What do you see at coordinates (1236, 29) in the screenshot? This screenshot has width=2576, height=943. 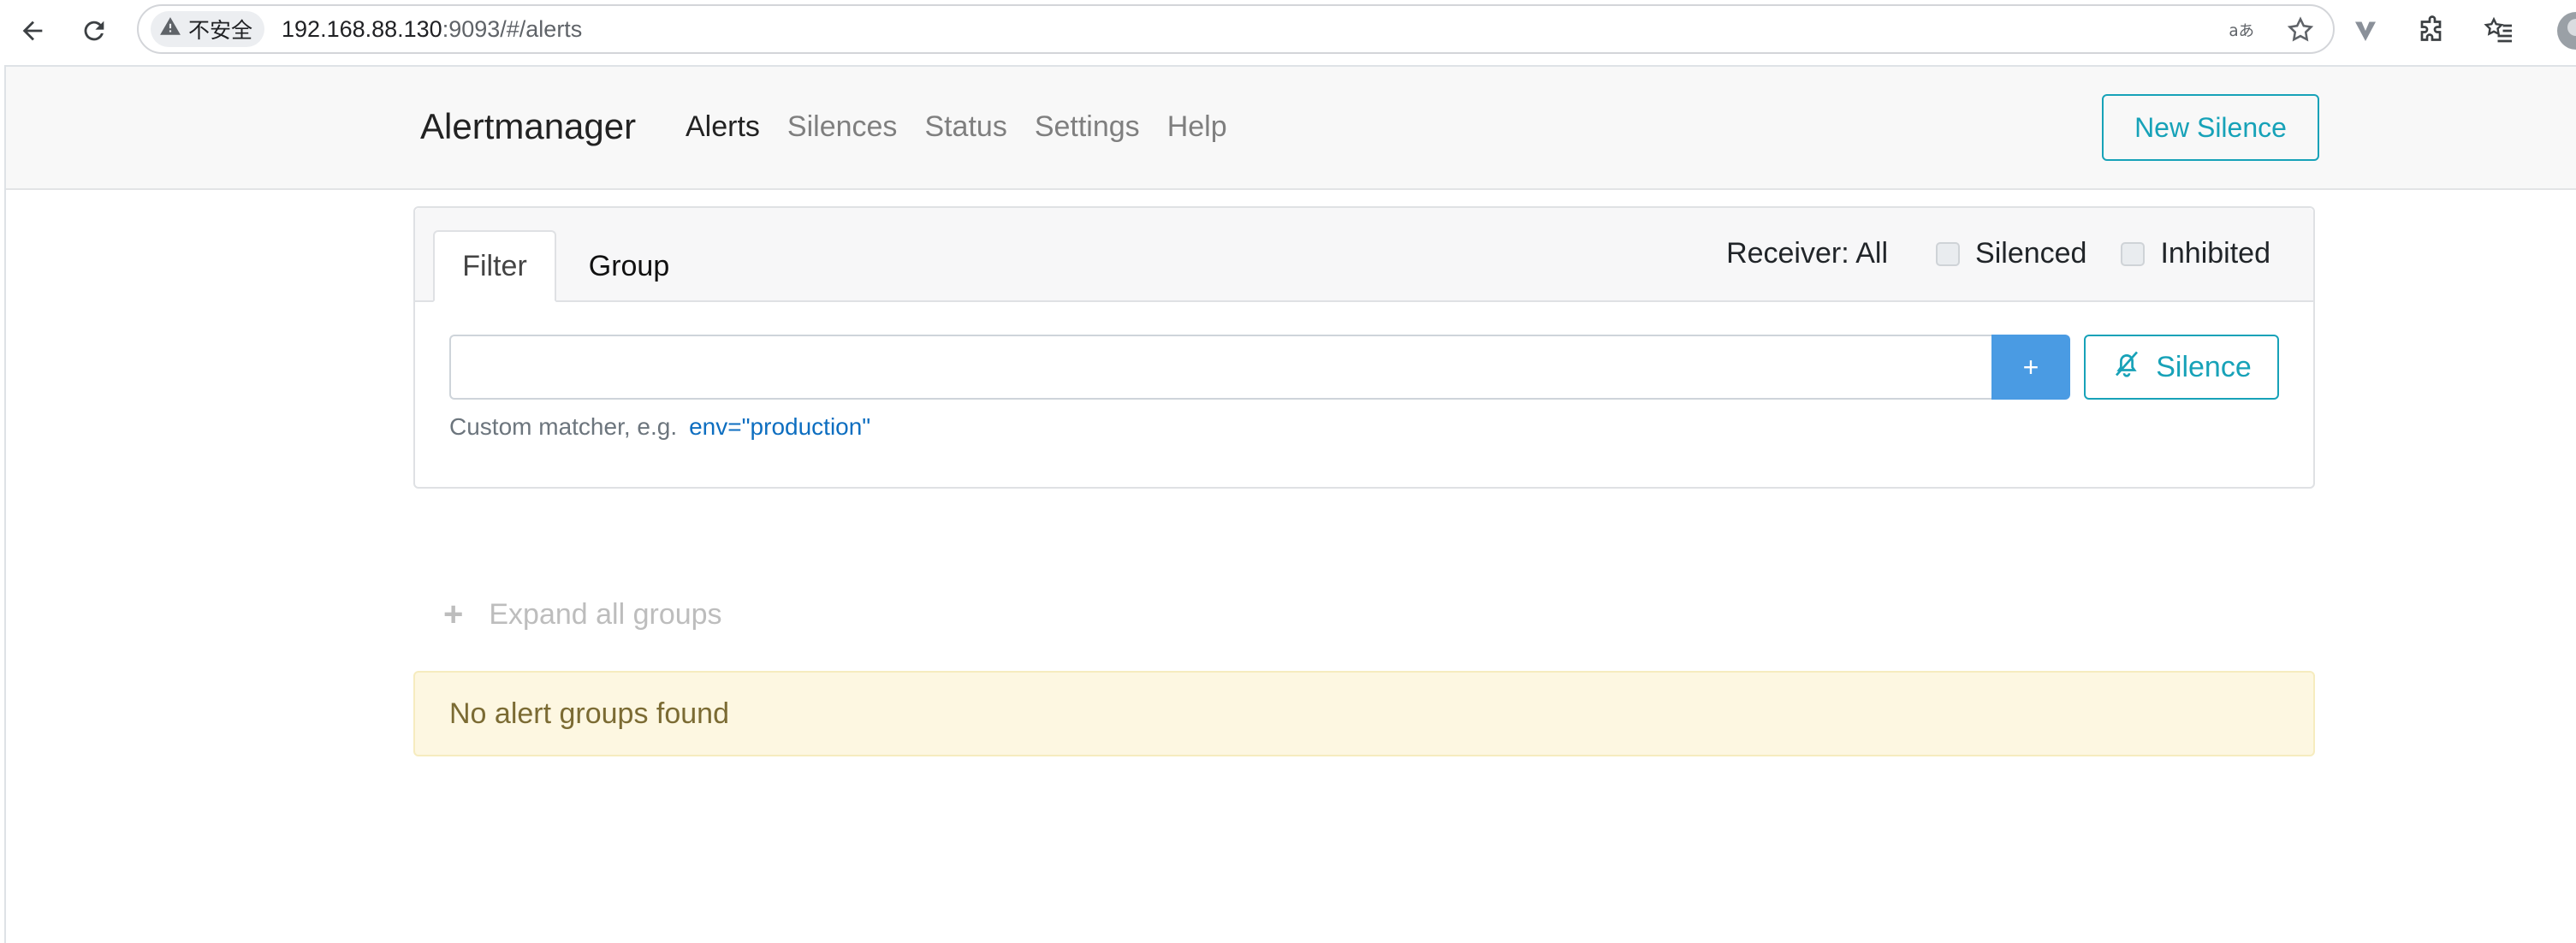 I see `address-bar: 不安全 192.168.88.130:9093/#/alerts aあ` at bounding box center [1236, 29].